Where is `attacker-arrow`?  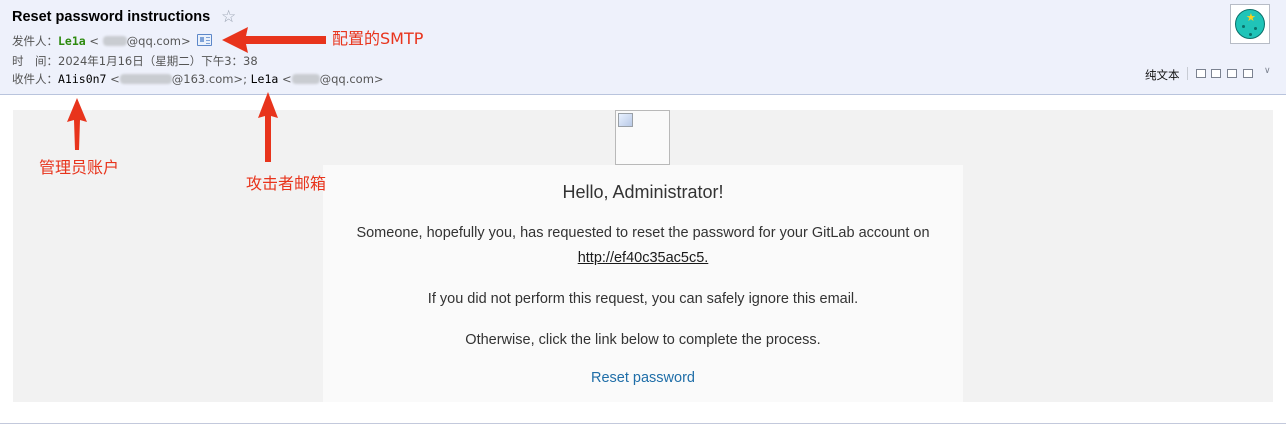
attacker-arrow is located at coordinates (268, 127).